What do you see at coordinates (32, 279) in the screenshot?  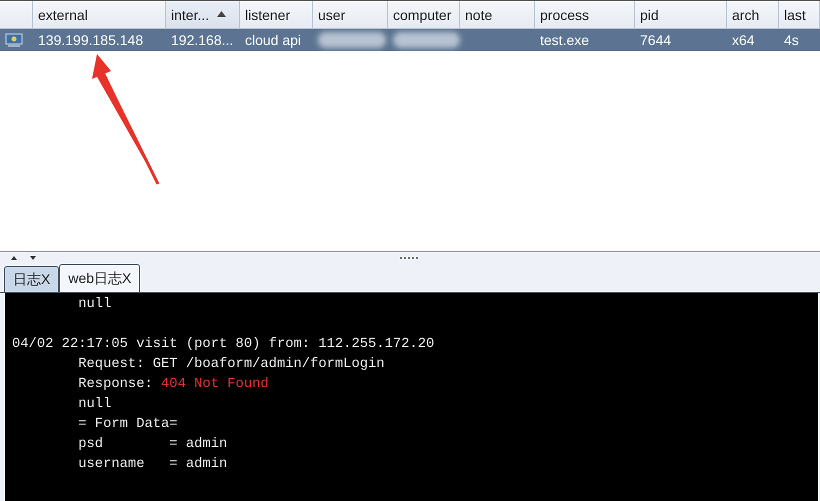 I see `tab: 日志X` at bounding box center [32, 279].